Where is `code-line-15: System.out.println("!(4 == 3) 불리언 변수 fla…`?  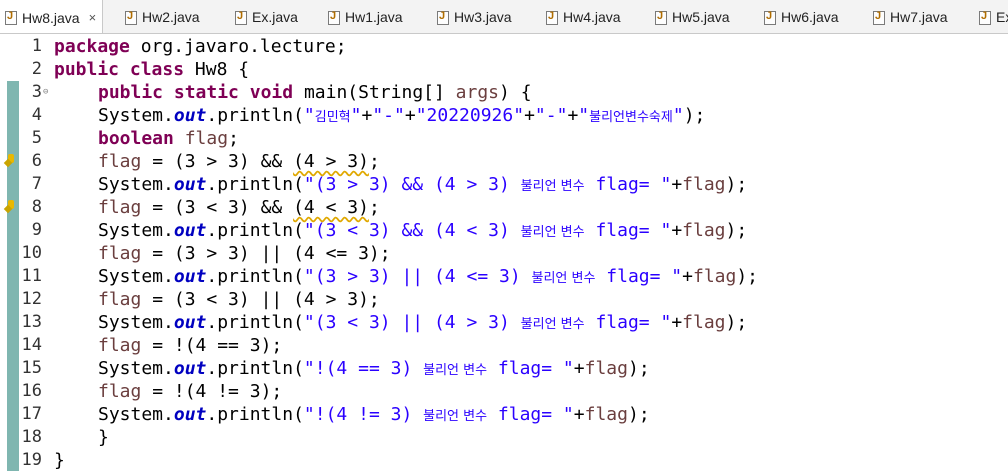
code-line-15: System.out.println("!(4 == 3) 불리언 변수 fla… is located at coordinates (374, 368).